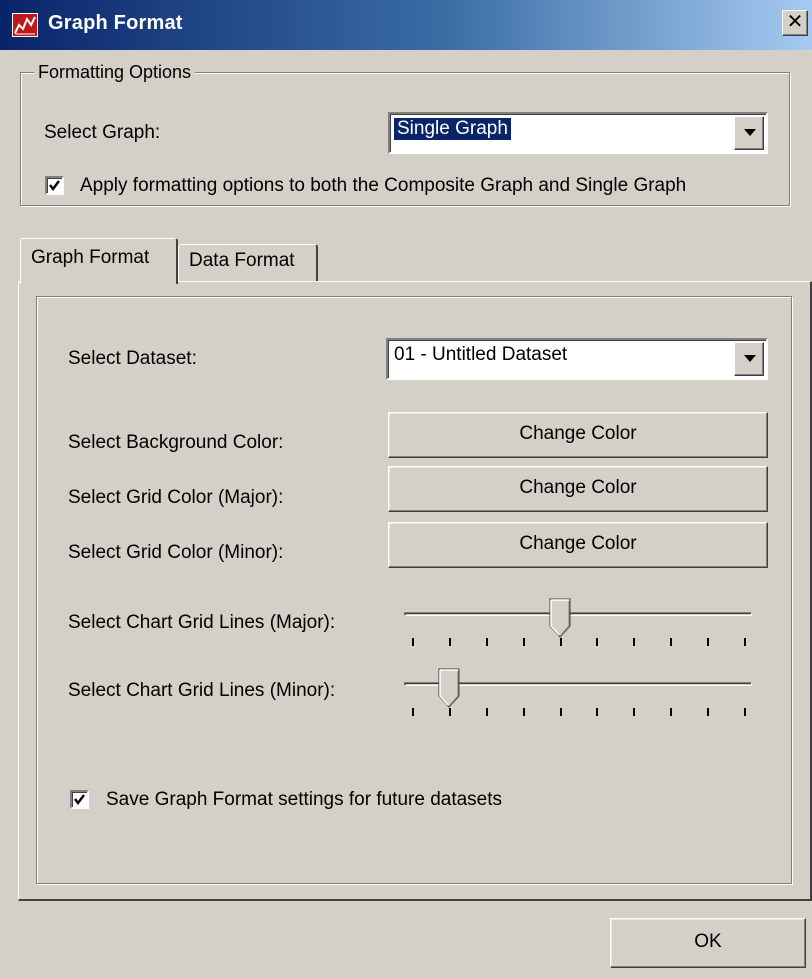  I want to click on close-button: ✕, so click(795, 23).